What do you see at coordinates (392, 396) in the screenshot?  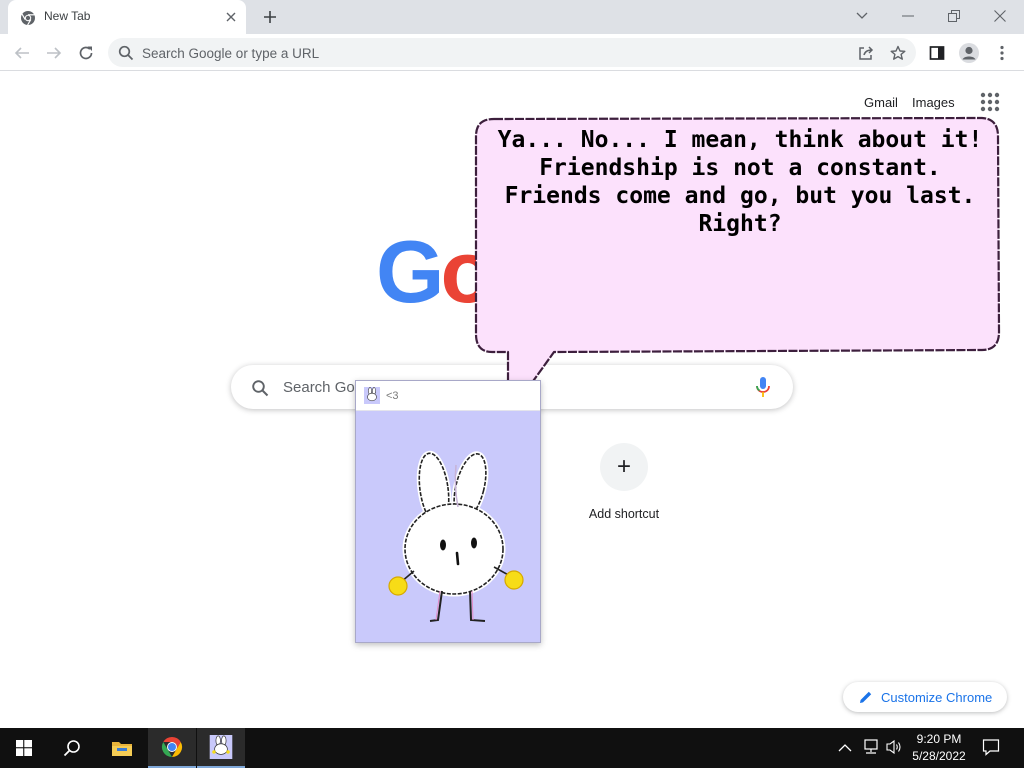 I see `pet-window-title: <3` at bounding box center [392, 396].